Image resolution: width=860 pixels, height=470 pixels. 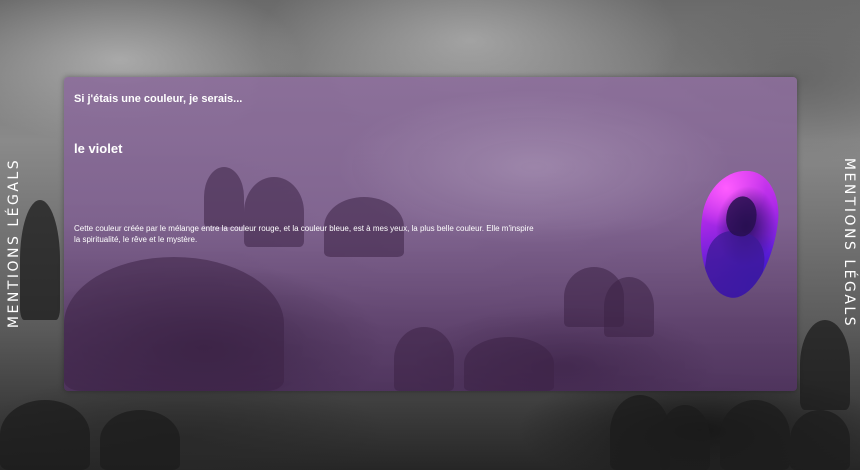 What do you see at coordinates (98, 148) in the screenshot?
I see `color-name-heading: le violet` at bounding box center [98, 148].